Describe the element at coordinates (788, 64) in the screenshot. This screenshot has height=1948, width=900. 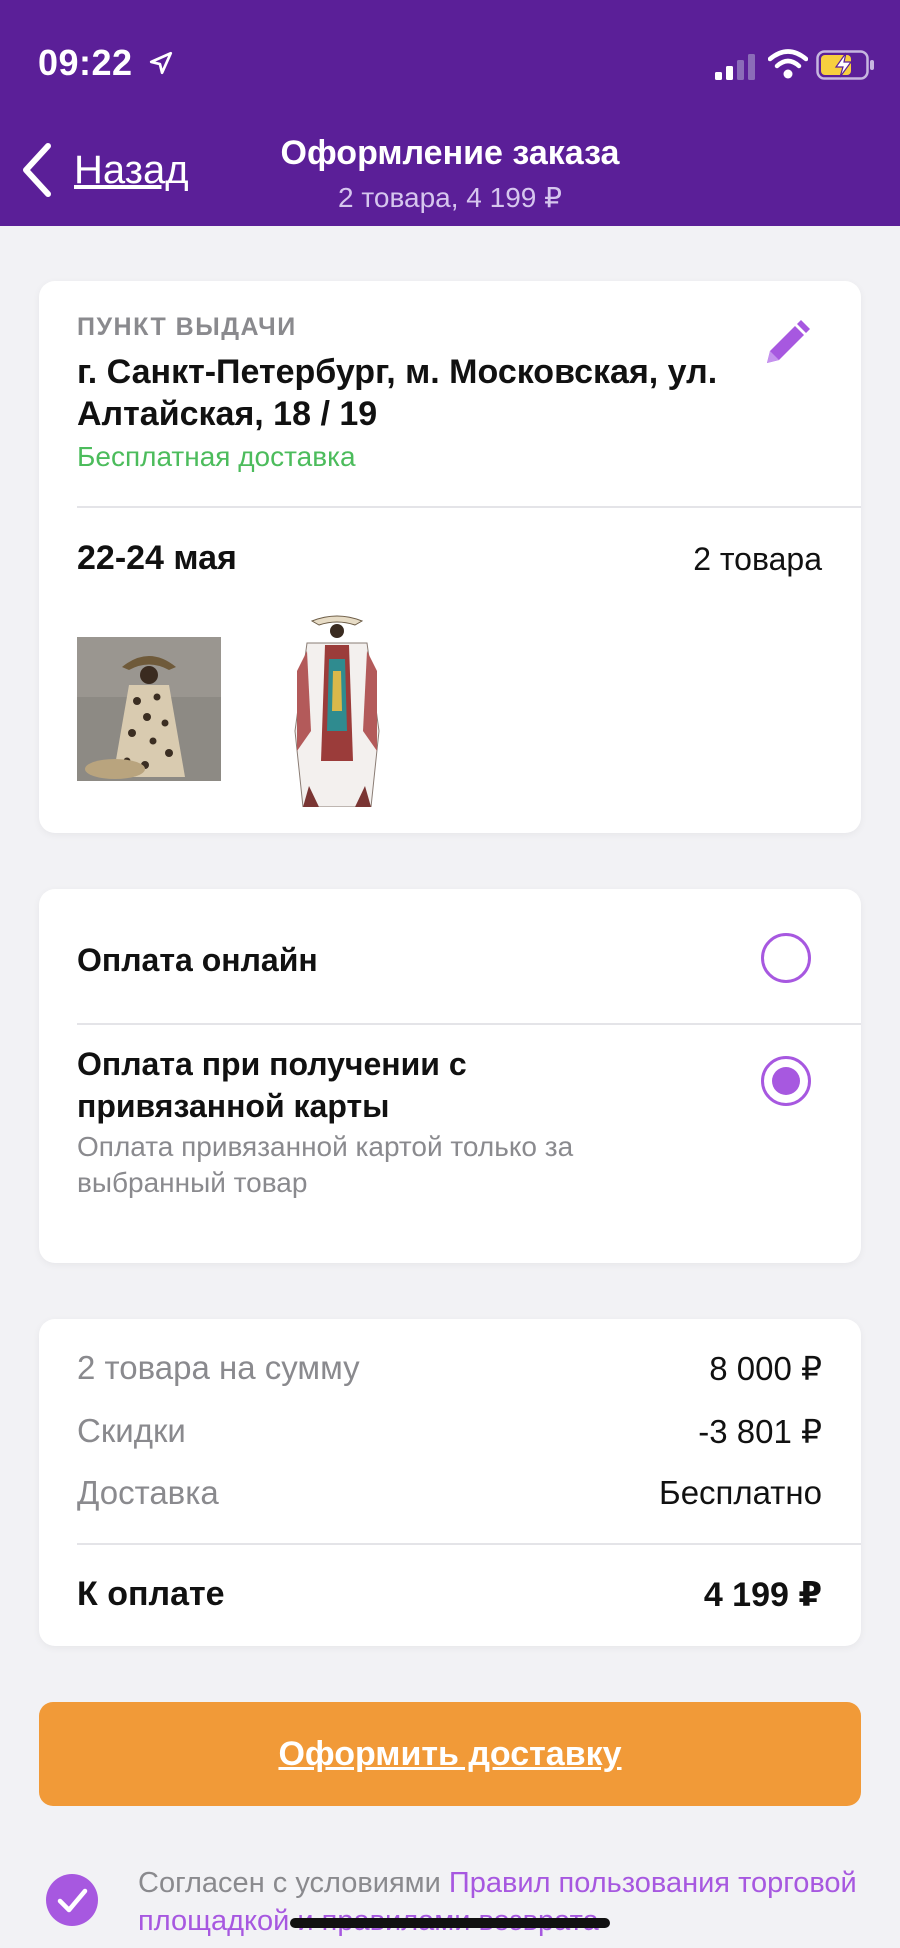
I see `wifi-icon` at that location.